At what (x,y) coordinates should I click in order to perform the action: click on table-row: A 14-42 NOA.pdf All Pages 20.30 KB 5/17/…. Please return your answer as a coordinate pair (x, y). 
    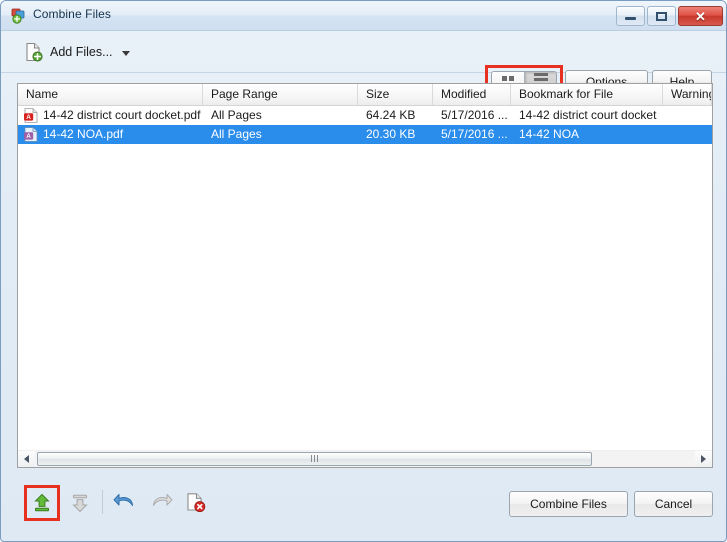
    Looking at the image, I should click on (365, 134).